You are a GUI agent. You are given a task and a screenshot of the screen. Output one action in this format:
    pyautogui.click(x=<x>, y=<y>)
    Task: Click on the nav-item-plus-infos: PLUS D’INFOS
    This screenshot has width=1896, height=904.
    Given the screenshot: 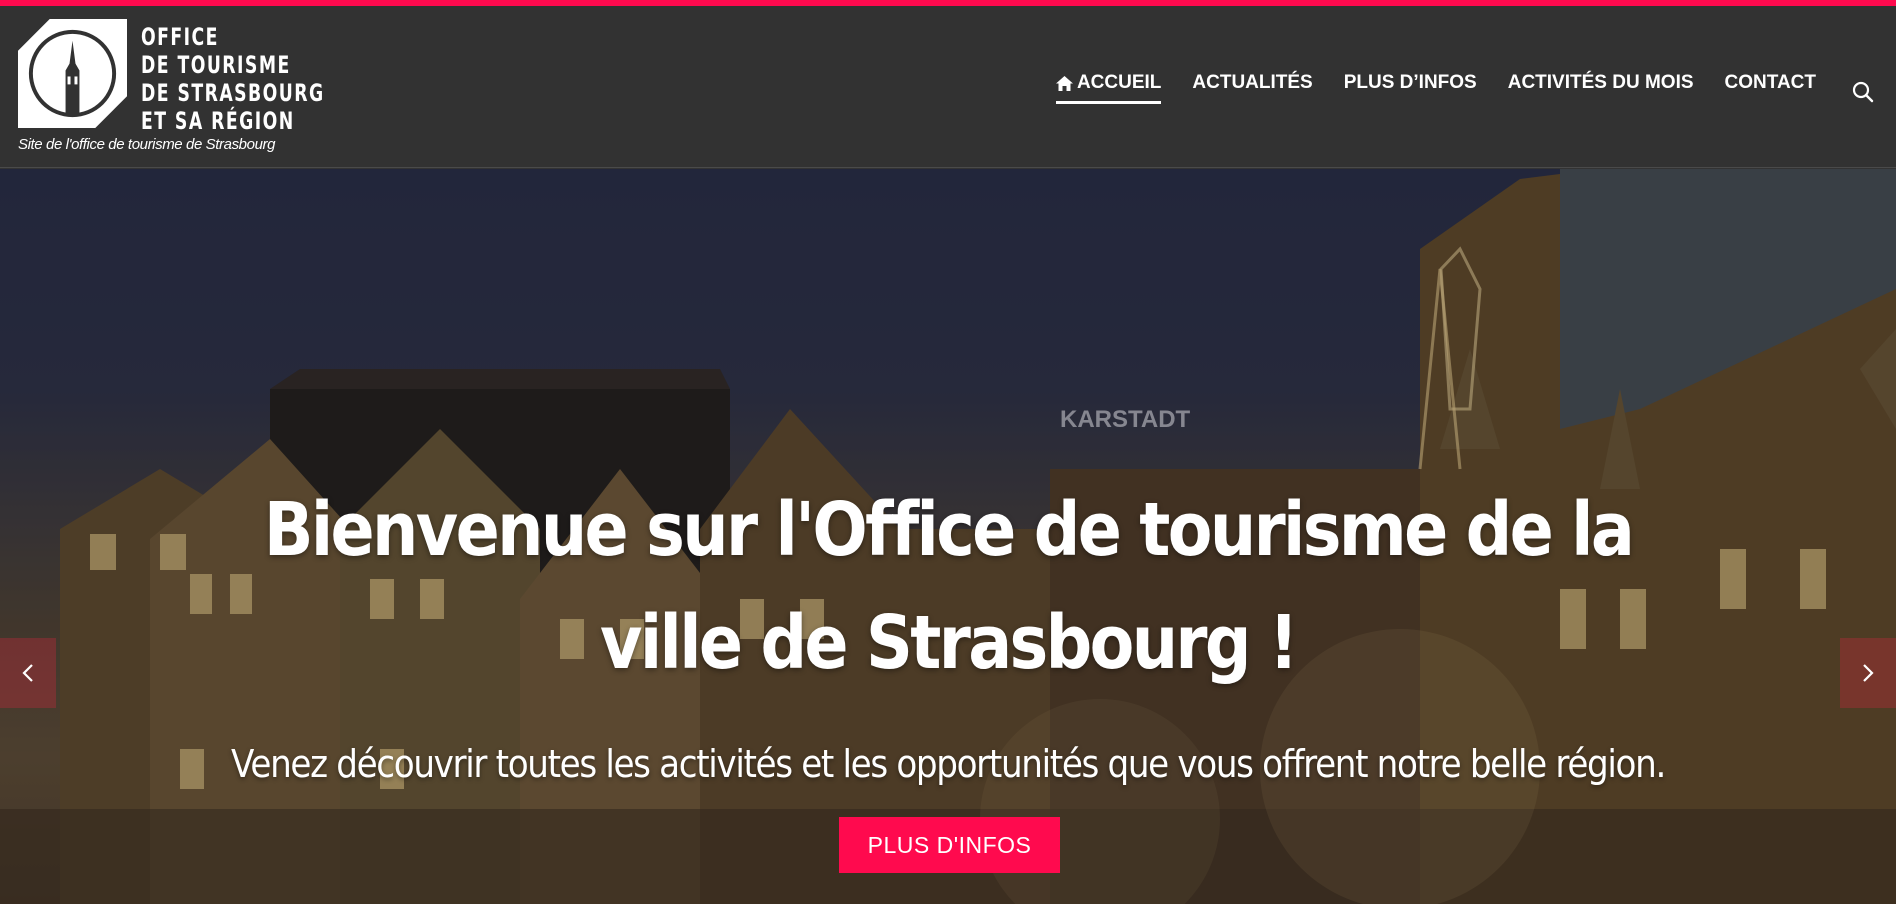 What is the action you would take?
    pyautogui.click(x=1410, y=88)
    